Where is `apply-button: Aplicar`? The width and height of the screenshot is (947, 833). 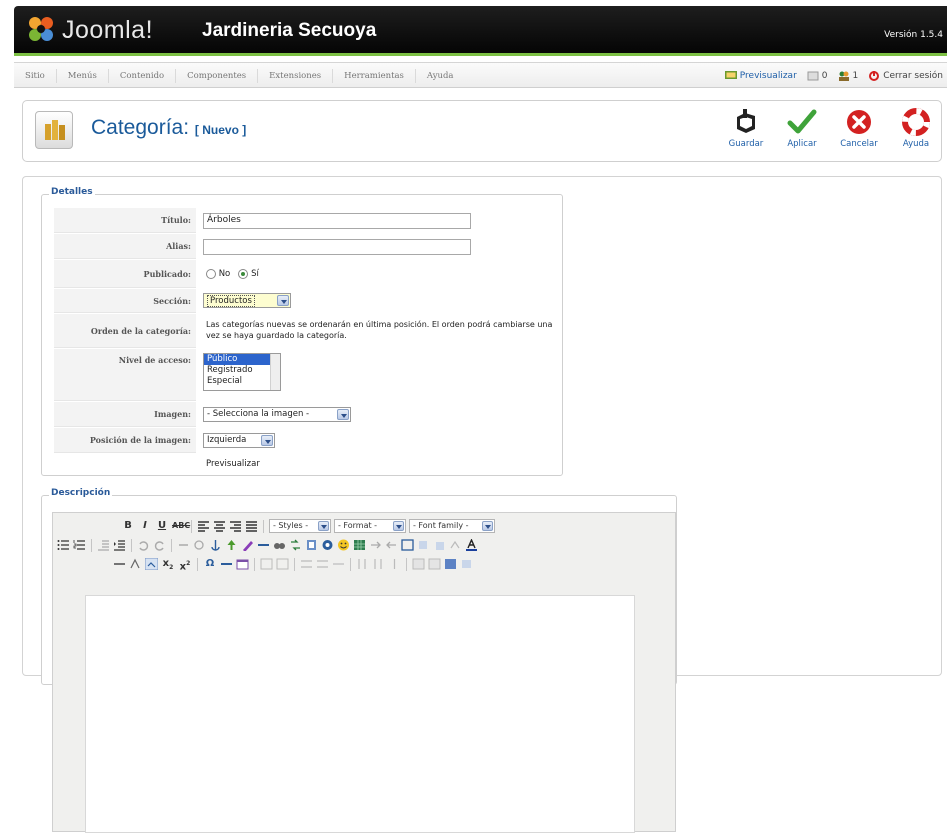 apply-button: Aplicar is located at coordinates (802, 128).